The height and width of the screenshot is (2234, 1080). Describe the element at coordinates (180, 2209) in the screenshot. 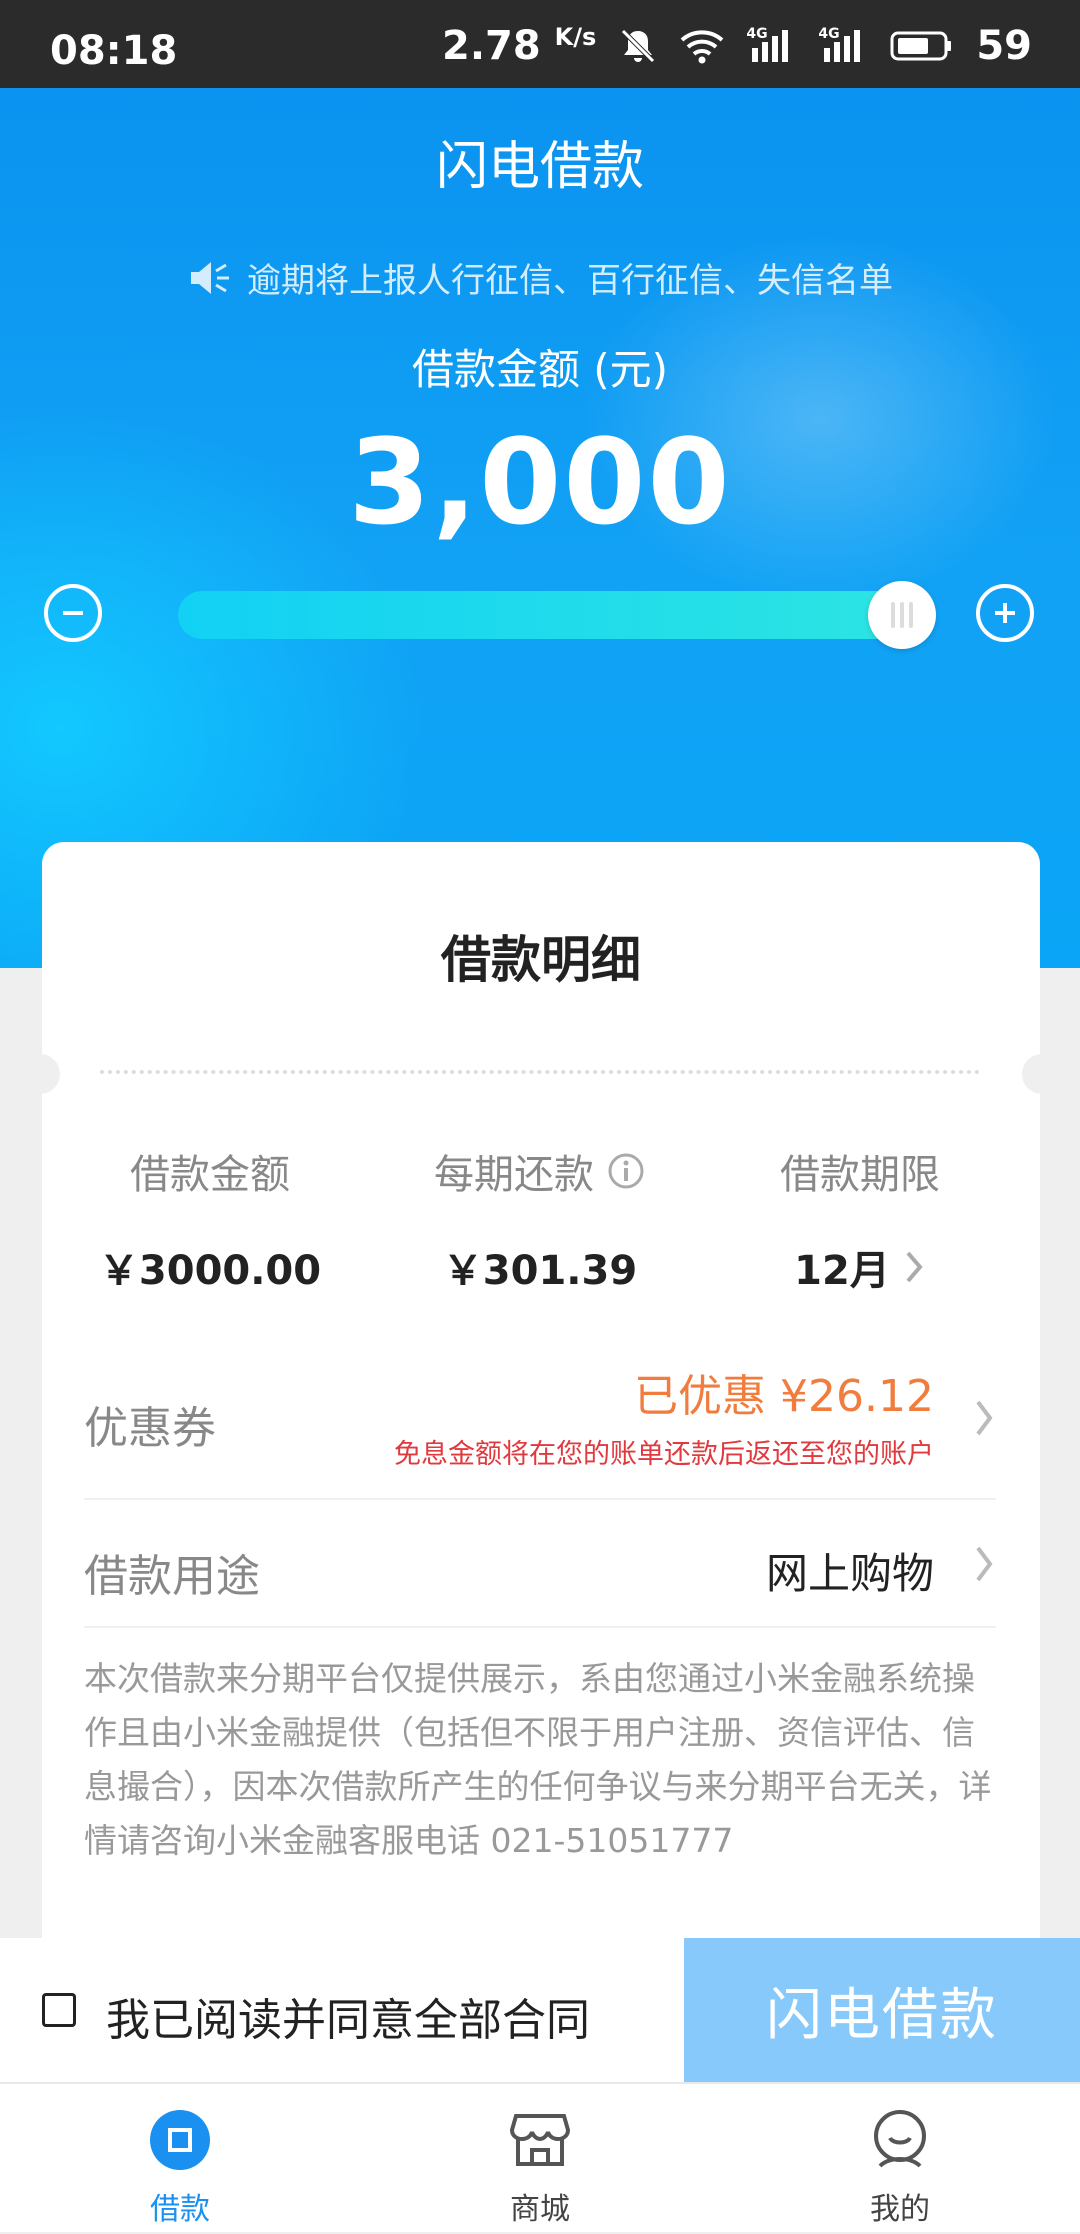

I see `tab-label: 借款` at that location.